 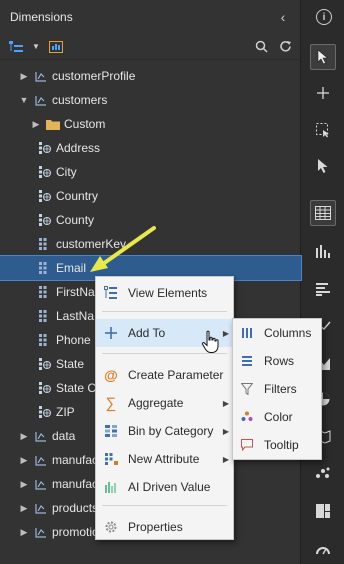 I want to click on submenu-item-tooltip: Tooltip, so click(x=278, y=445).